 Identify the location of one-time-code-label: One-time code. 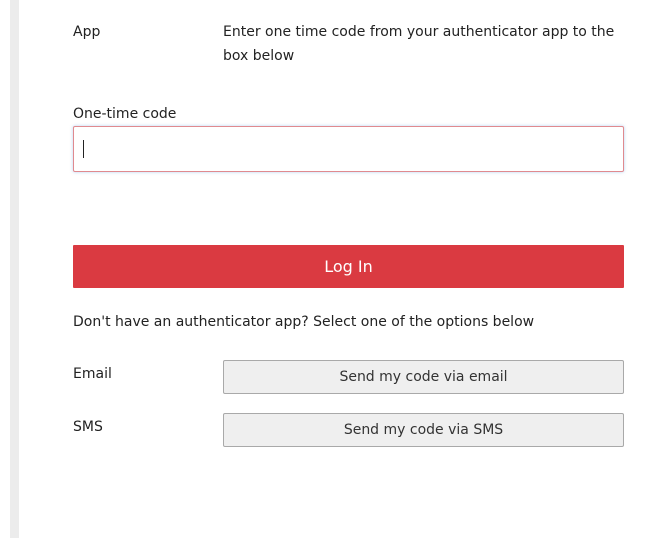
(125, 114).